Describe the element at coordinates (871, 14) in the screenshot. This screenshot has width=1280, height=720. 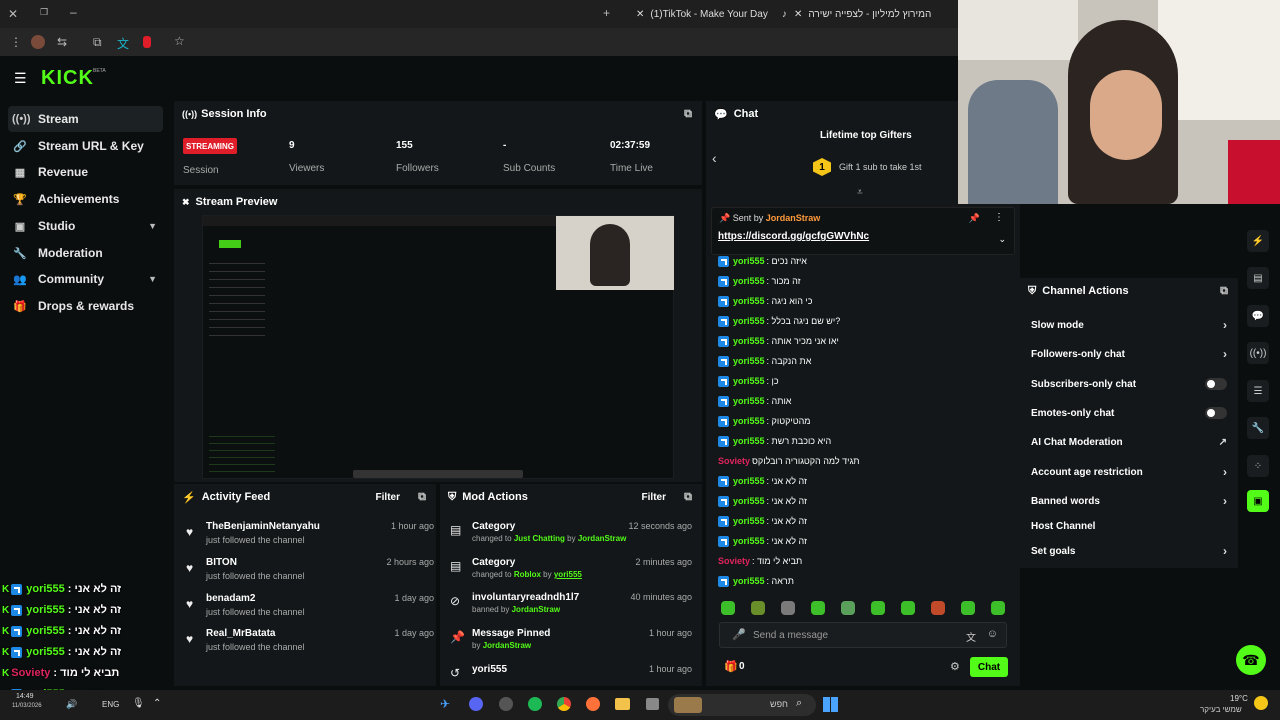
I see `tab-race: ✕ המירוץ למיליון - לצפייה ישירה` at that location.